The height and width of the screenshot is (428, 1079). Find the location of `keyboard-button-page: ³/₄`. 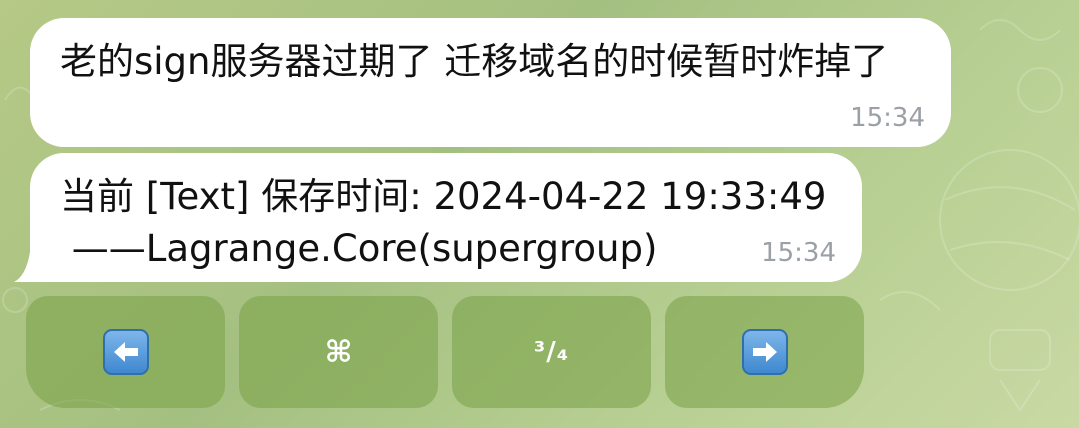

keyboard-button-page: ³/₄ is located at coordinates (551, 352).